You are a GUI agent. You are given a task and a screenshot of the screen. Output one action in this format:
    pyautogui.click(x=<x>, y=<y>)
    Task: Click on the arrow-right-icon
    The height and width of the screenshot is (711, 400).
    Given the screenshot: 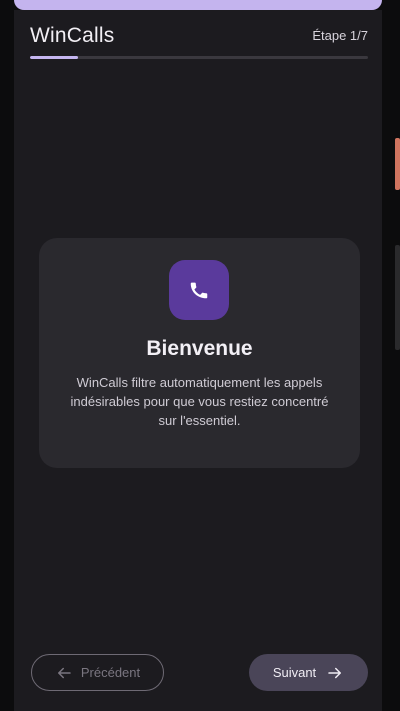 What is the action you would take?
    pyautogui.click(x=335, y=673)
    